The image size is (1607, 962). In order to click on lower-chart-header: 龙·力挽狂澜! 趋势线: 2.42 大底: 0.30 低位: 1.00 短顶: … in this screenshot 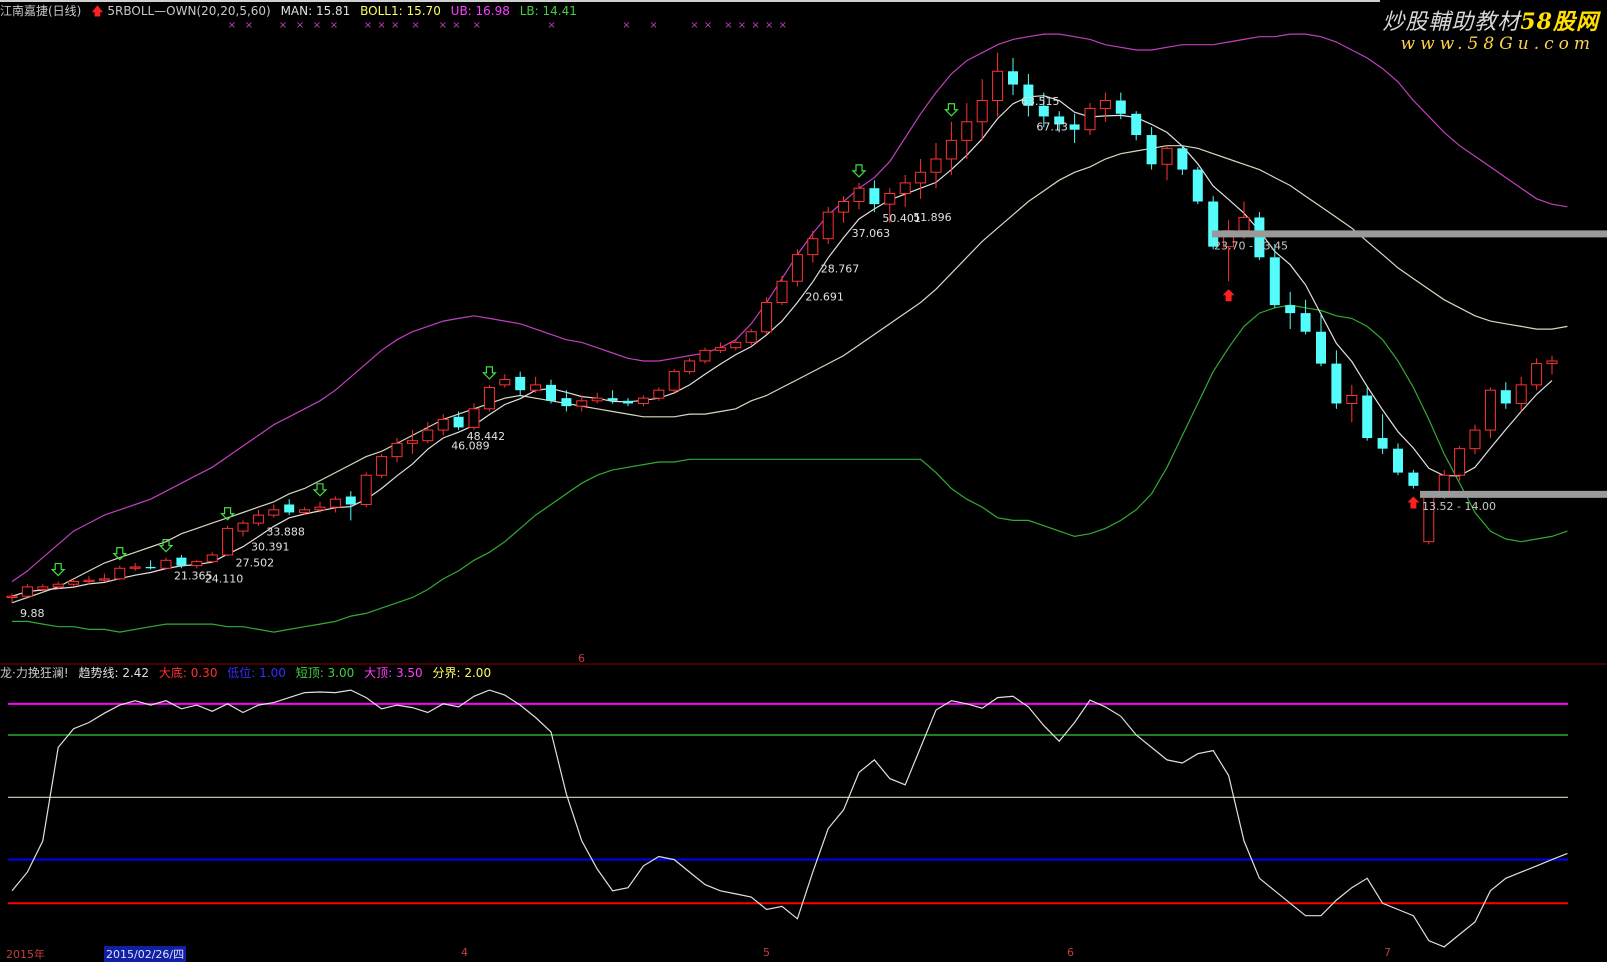, I will do `click(248, 673)`.